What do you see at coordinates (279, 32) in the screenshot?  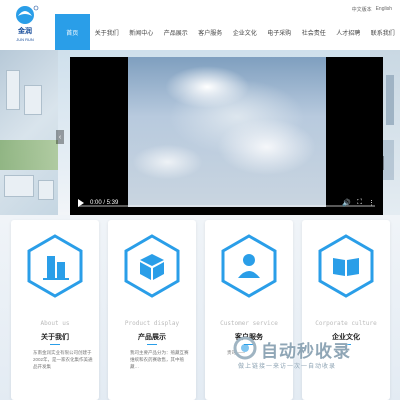 I see `nav-item-purchase: 电子采购` at bounding box center [279, 32].